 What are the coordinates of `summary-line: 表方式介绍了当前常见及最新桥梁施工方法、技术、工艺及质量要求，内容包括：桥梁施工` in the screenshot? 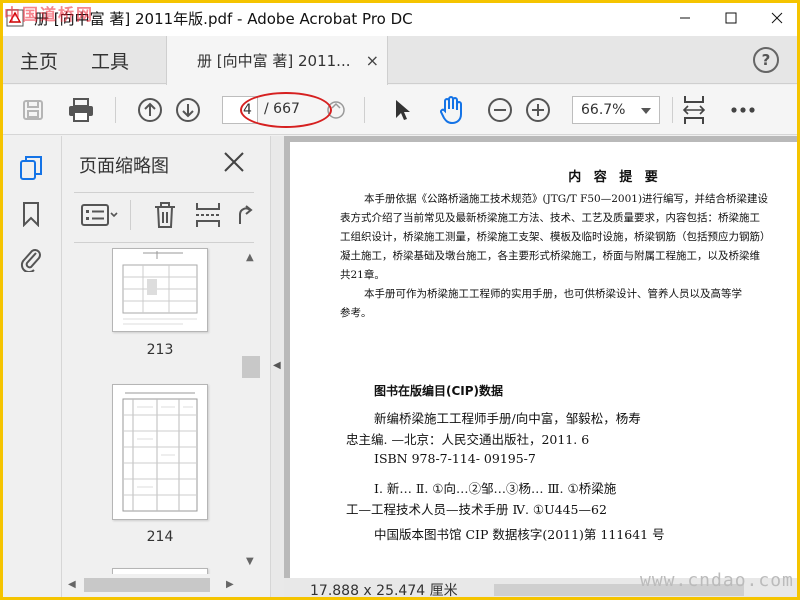 It's located at (550, 218).